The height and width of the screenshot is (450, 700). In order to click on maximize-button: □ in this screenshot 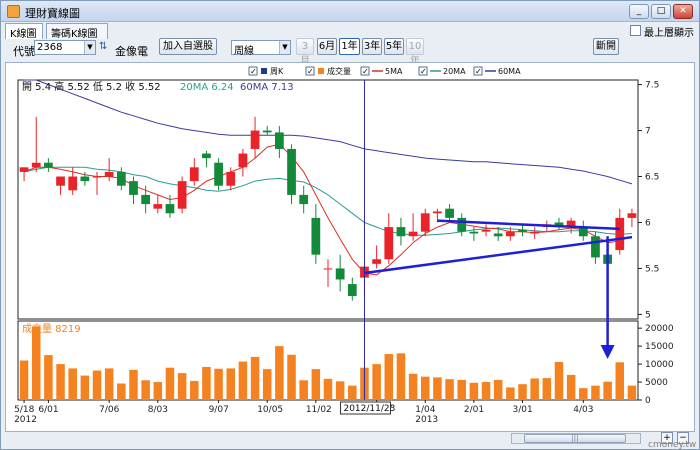, I will do `click(661, 11)`.